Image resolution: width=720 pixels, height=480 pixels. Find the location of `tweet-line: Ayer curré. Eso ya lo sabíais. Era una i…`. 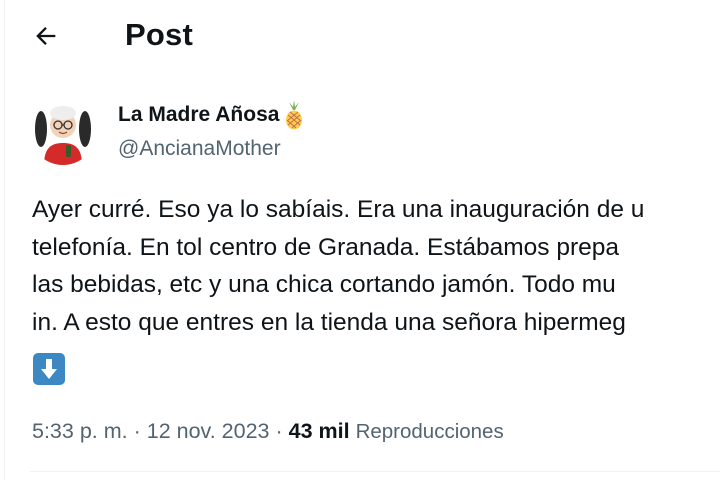

tweet-line: Ayer curré. Eso ya lo sabíais. Era una i… is located at coordinates (338, 209).